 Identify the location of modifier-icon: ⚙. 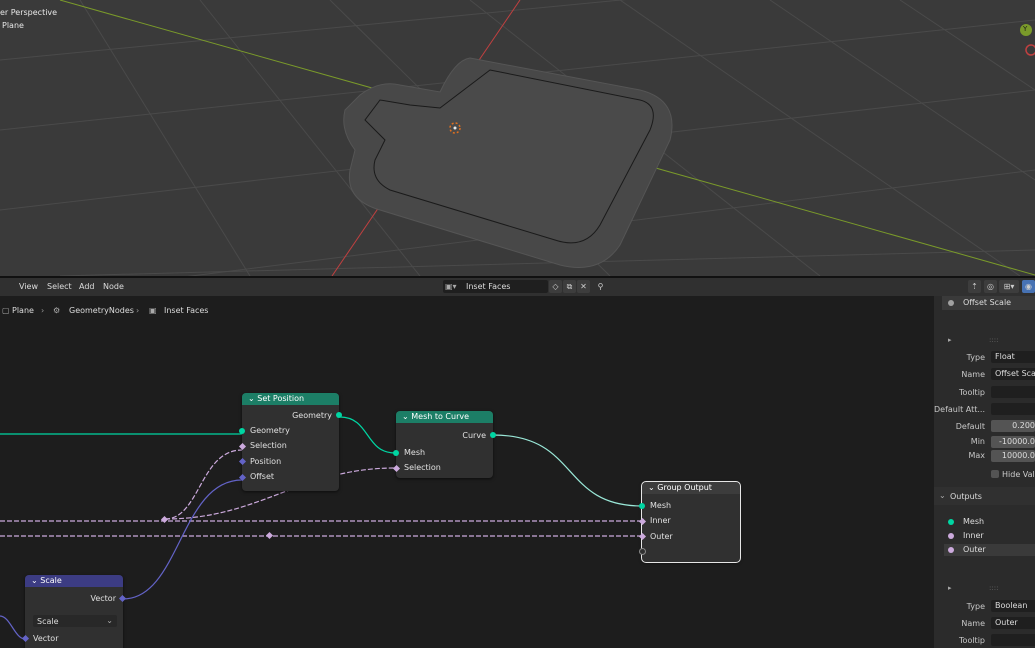
(57, 310).